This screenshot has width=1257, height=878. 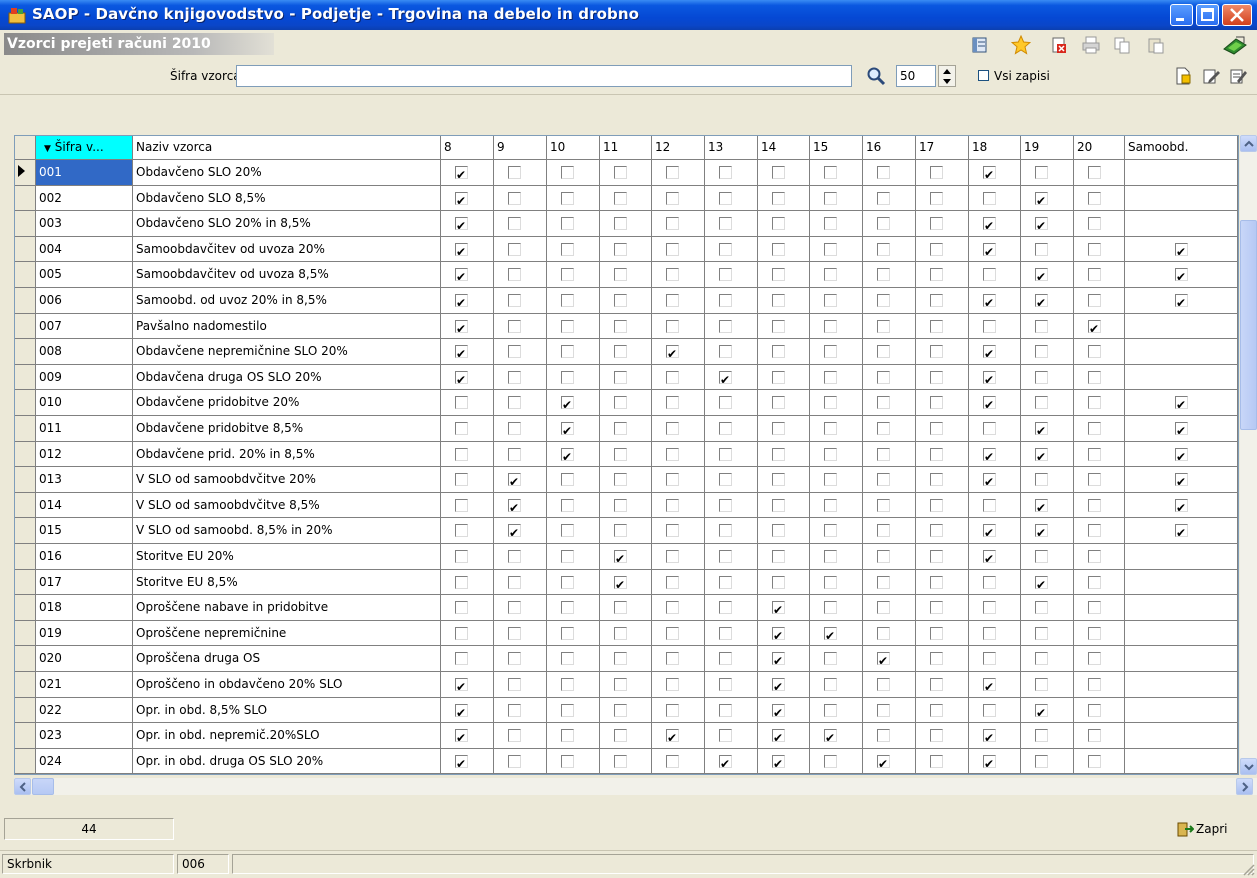 What do you see at coordinates (947, 76) in the screenshot?
I see `record-count-spinner` at bounding box center [947, 76].